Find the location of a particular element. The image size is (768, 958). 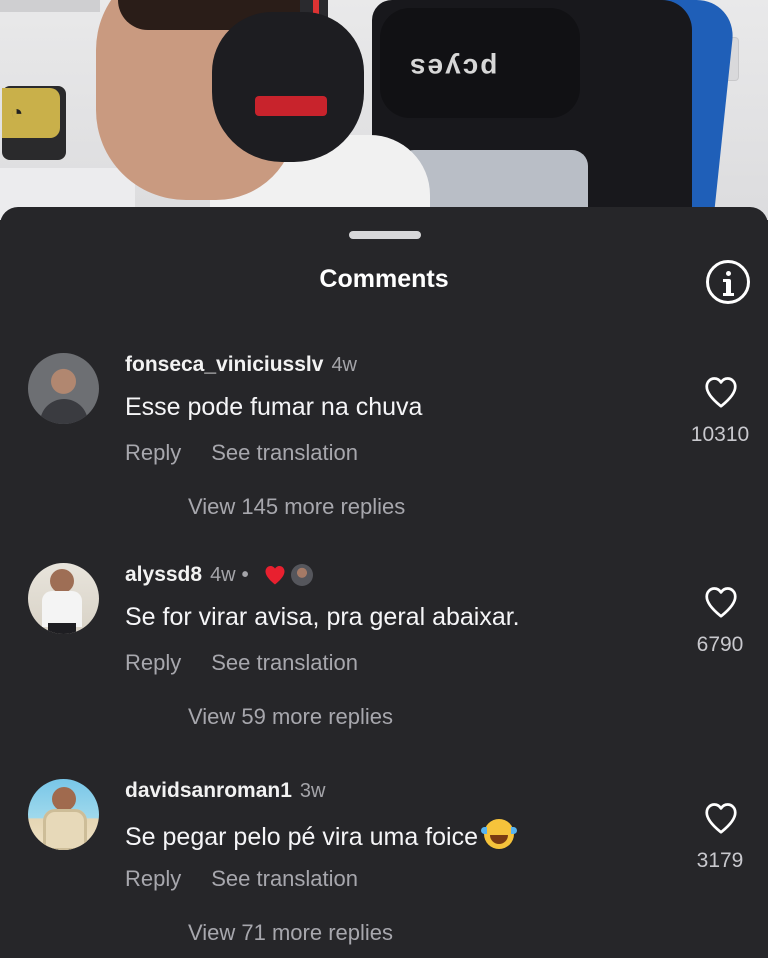

username: fonseca_viniciusslv is located at coordinates (224, 364).